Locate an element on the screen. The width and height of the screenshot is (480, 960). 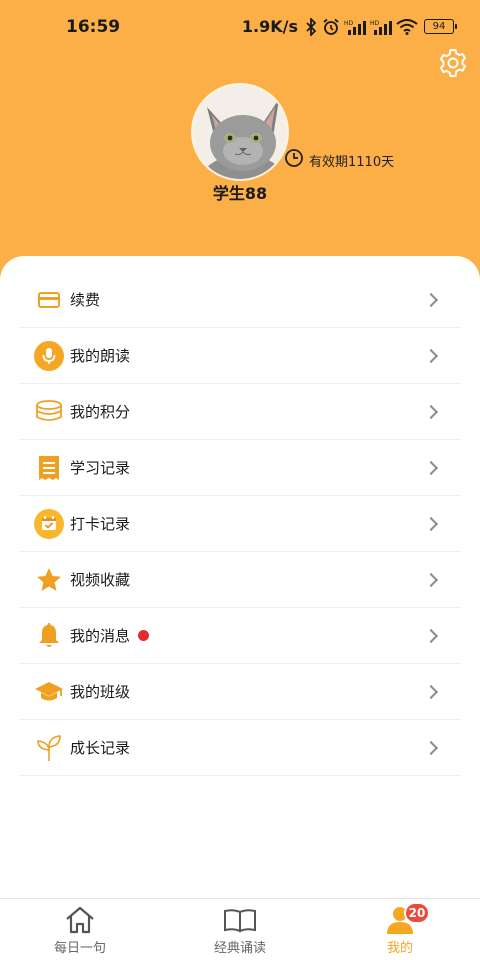
menu-item-growth-records: 成长记录 is located at coordinates (240, 748).